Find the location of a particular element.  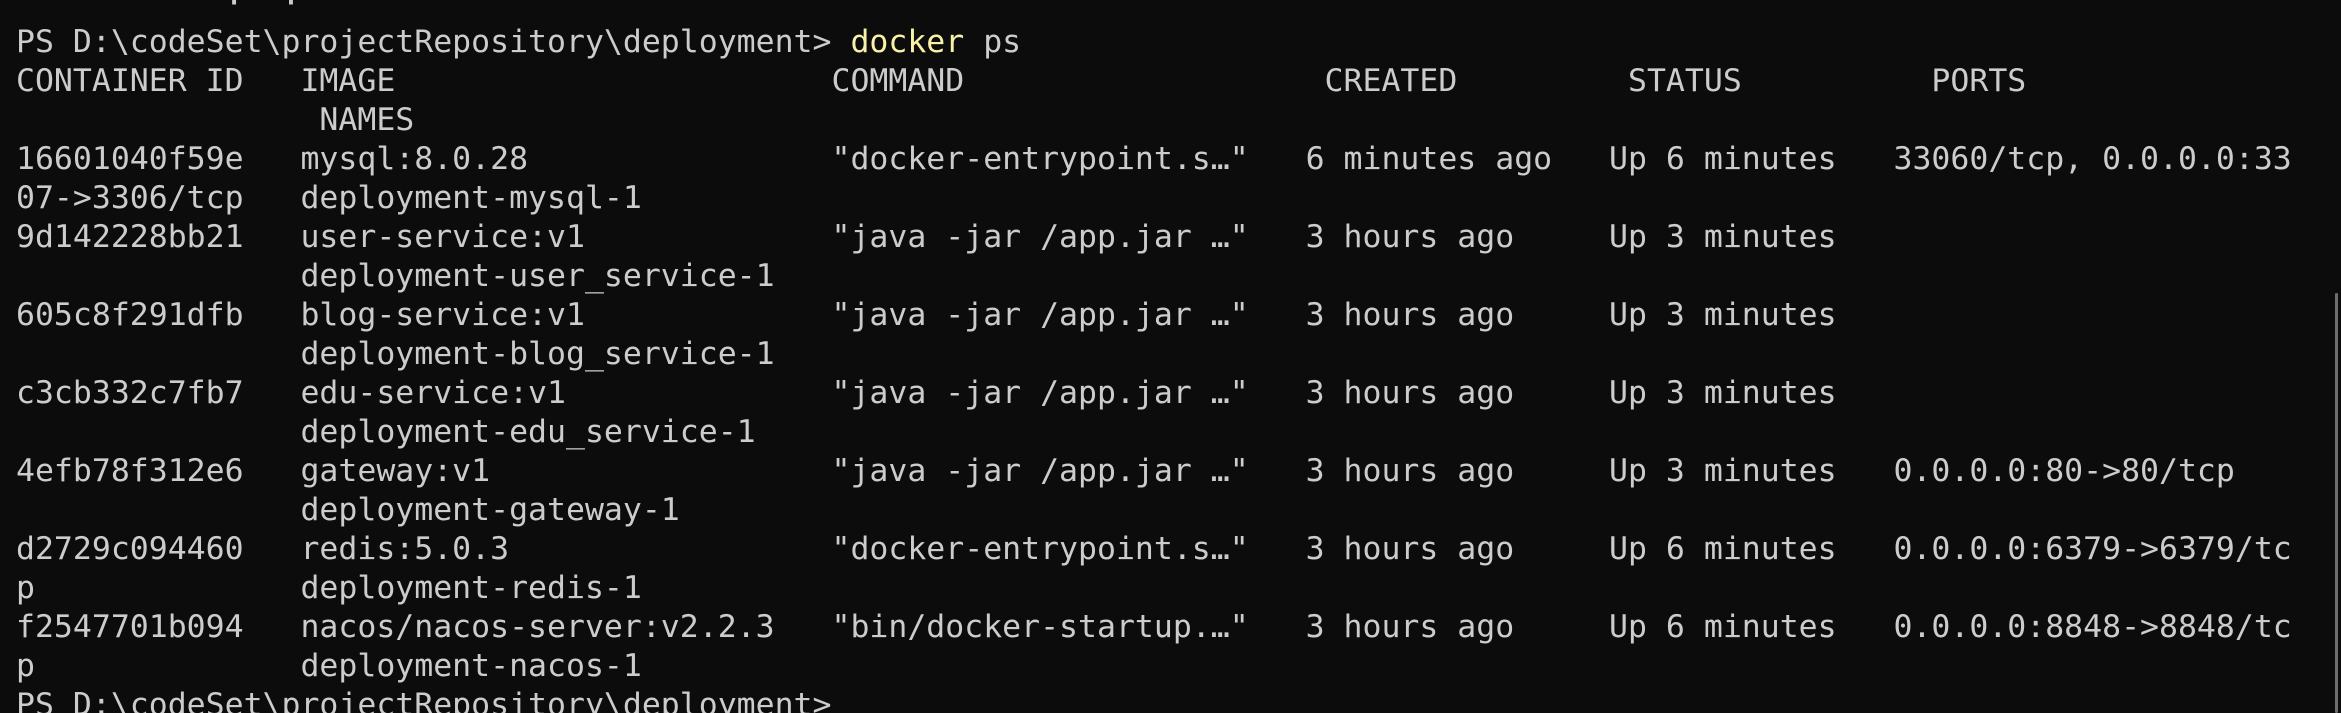

output-text: deployment-edu_service-1 is located at coordinates (386, 432).